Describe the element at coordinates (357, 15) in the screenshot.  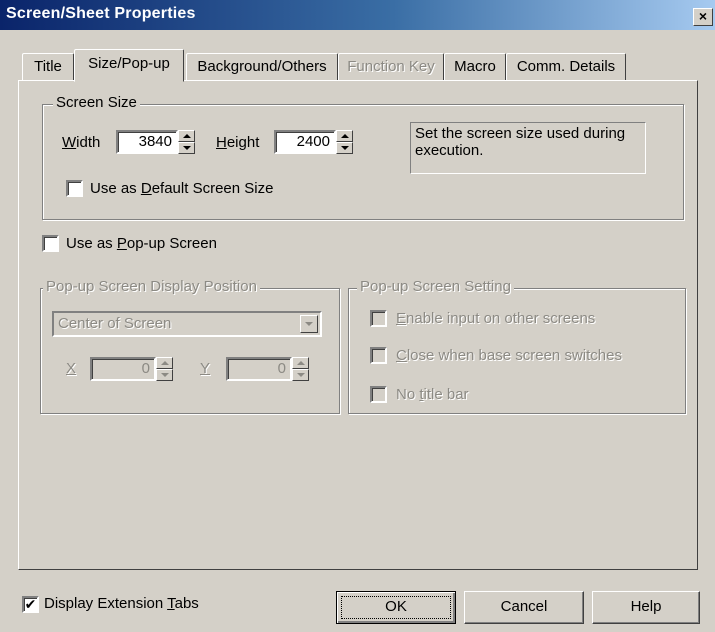
I see `title-bar: Screen/Sheet Properties ×` at that location.